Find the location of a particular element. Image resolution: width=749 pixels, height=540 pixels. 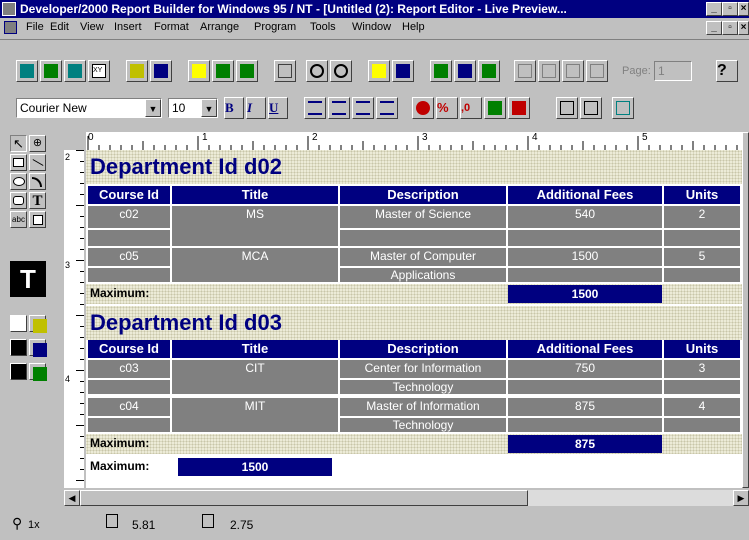

max-value: 1500 is located at coordinates (585, 294).